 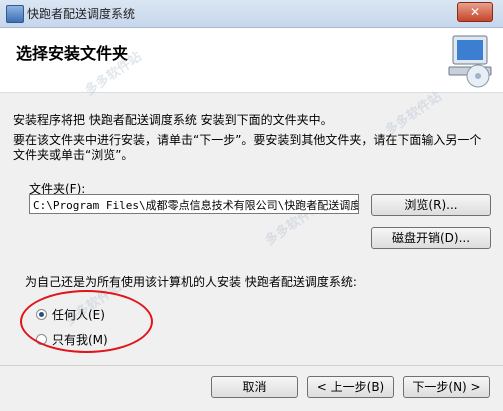 What do you see at coordinates (470, 61) in the screenshot?
I see `computer-cd-icon` at bounding box center [470, 61].